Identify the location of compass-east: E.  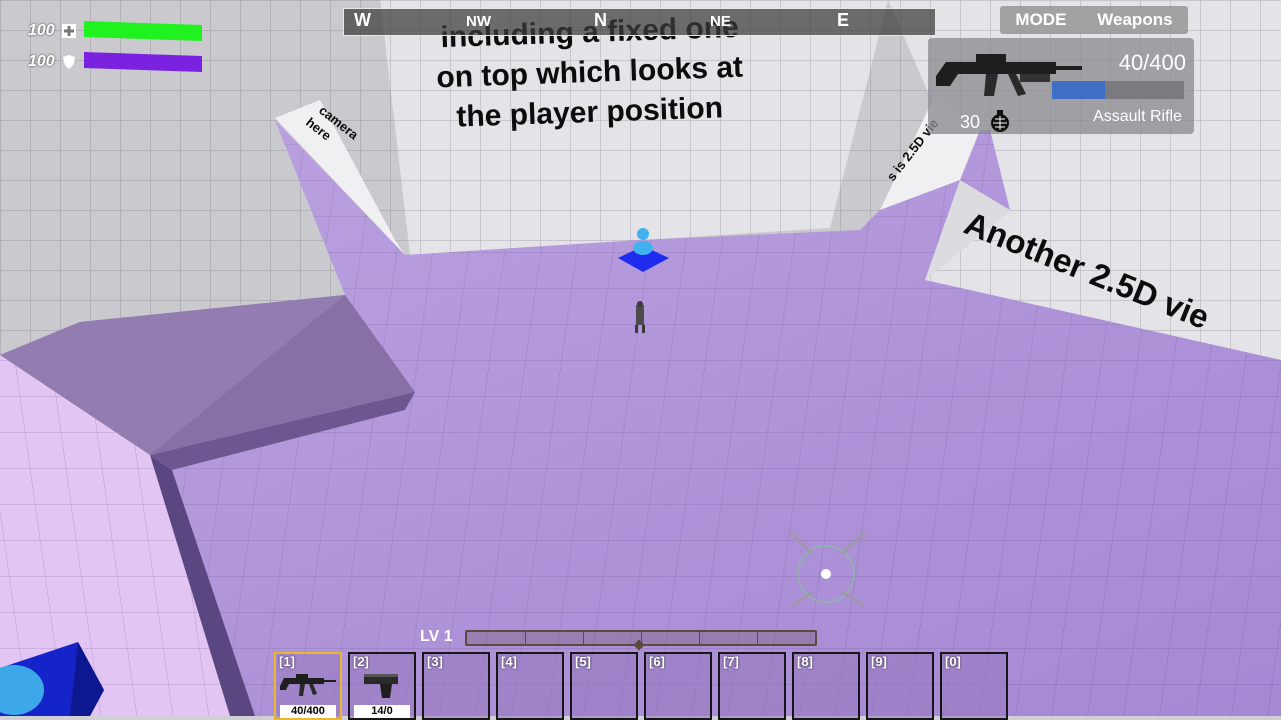
(843, 20).